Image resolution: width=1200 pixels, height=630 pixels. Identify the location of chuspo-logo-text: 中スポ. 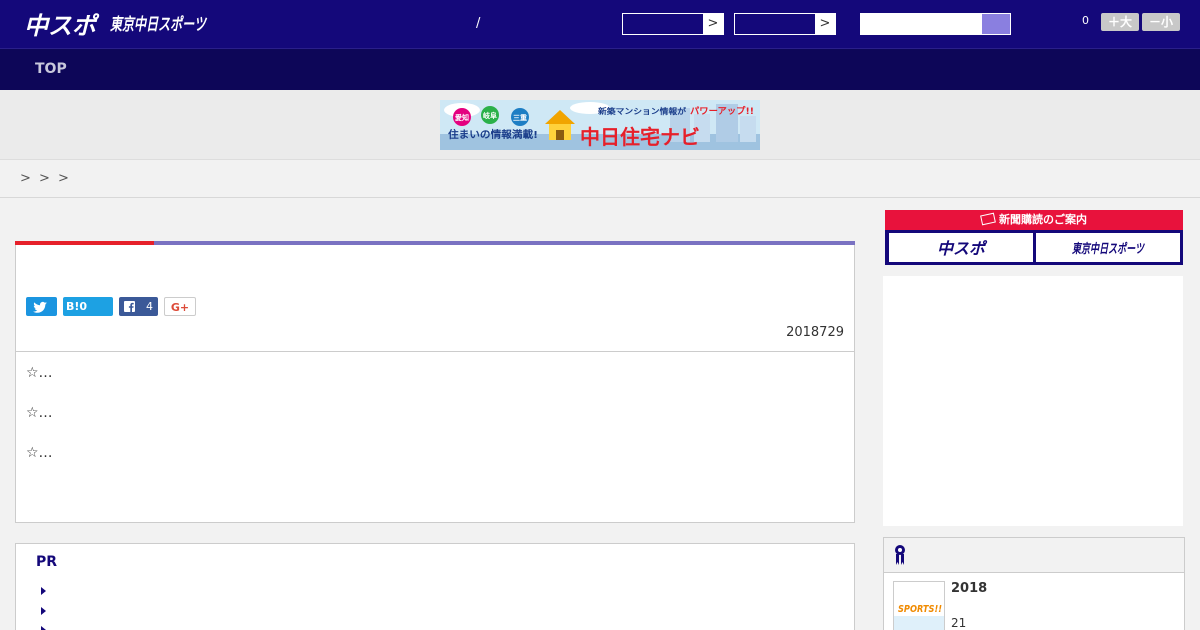
(62, 26).